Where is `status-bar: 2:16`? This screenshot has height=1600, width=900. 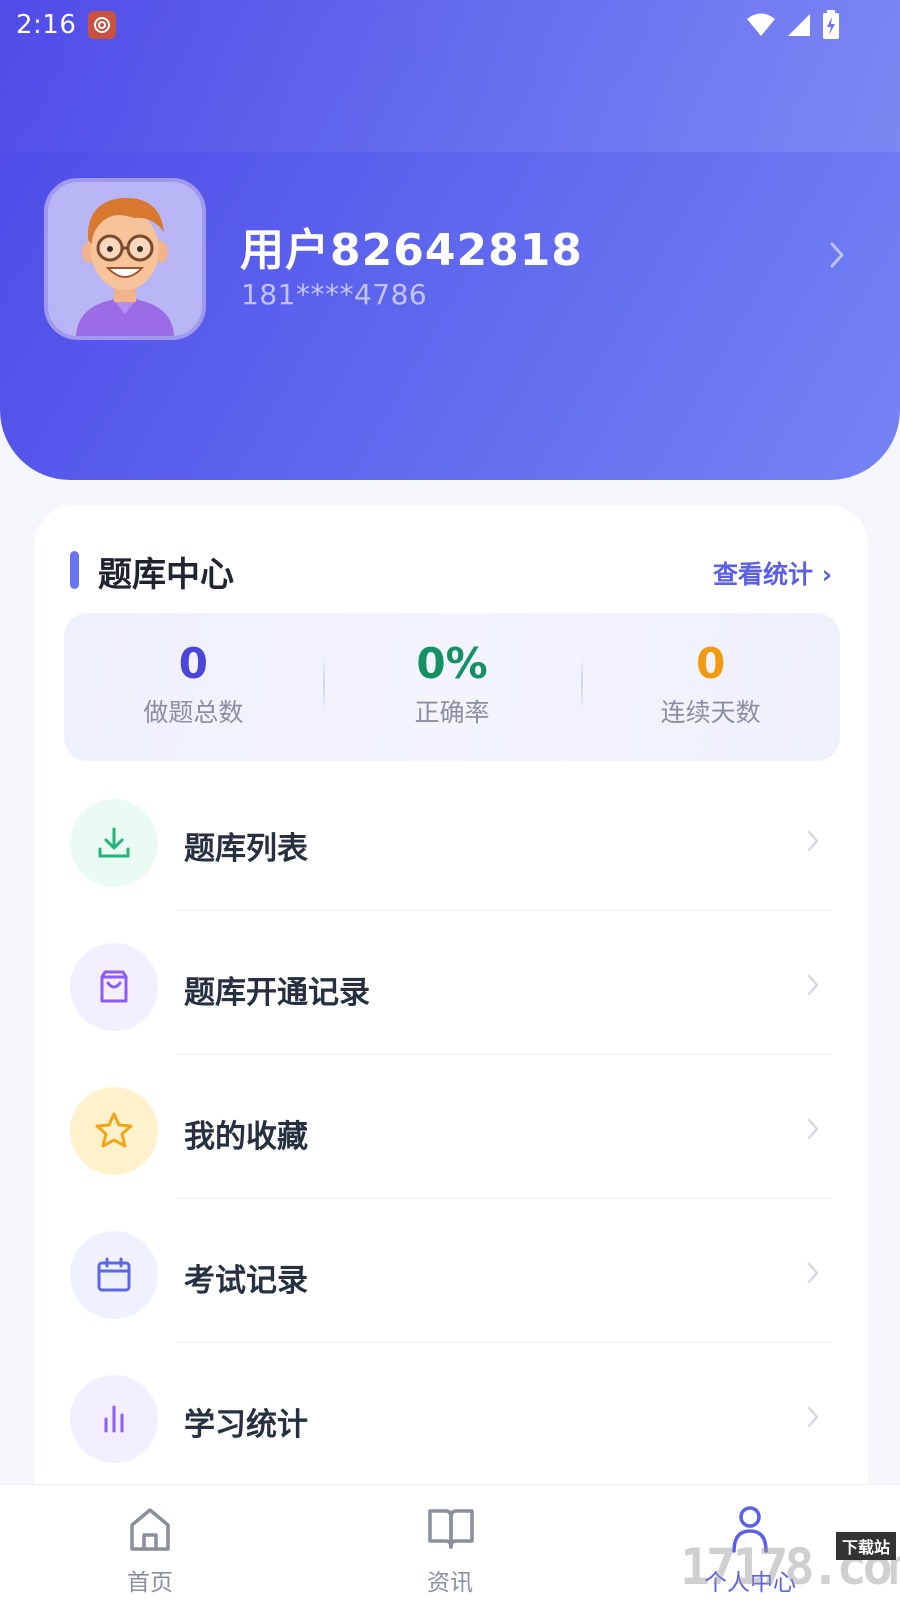 status-bar: 2:16 is located at coordinates (450, 25).